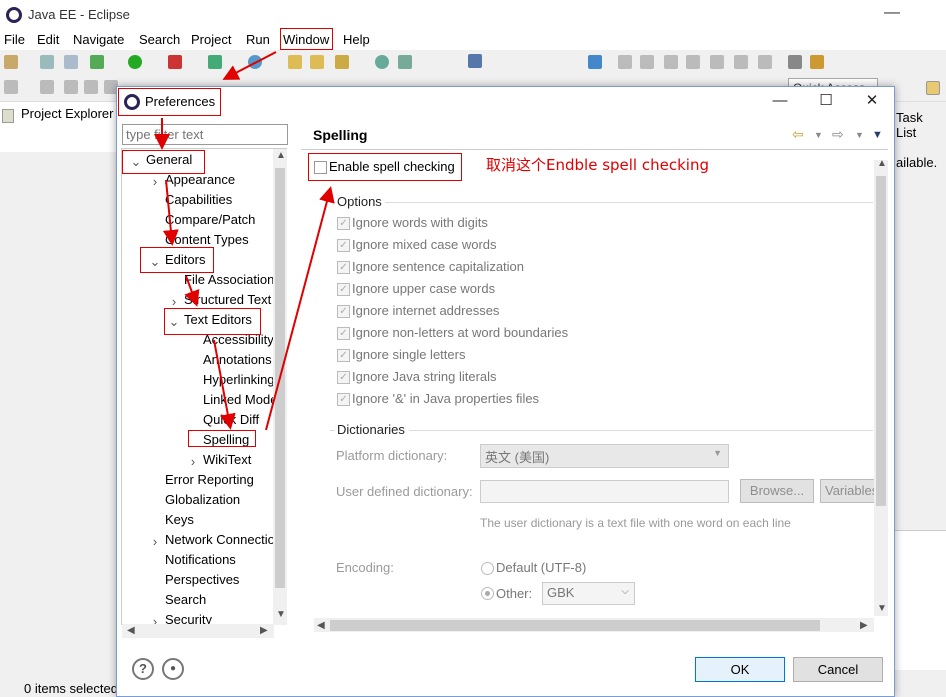  What do you see at coordinates (202, 580) in the screenshot?
I see `tree-item: Perspectives` at bounding box center [202, 580].